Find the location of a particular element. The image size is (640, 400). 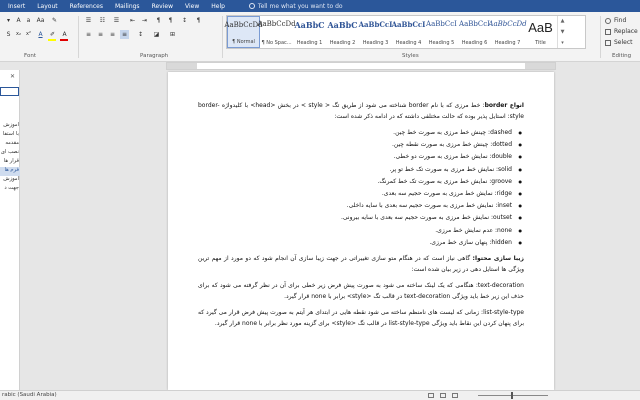

heading-border-types: انواع border is located at coordinates (504, 105).